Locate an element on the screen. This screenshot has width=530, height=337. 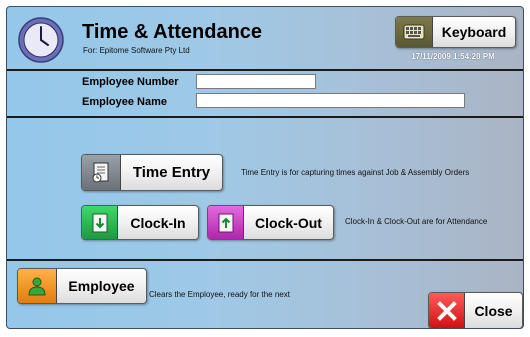
clock-icon is located at coordinates (41, 40).